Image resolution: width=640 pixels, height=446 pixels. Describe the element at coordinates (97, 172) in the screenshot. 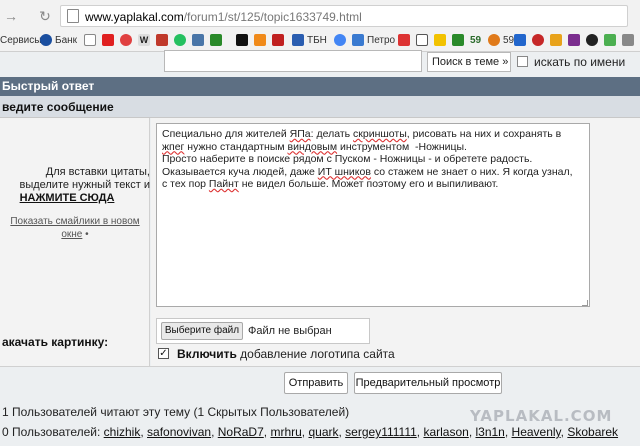

I see `quote-hint-line: Для вставки цитаты,` at that location.